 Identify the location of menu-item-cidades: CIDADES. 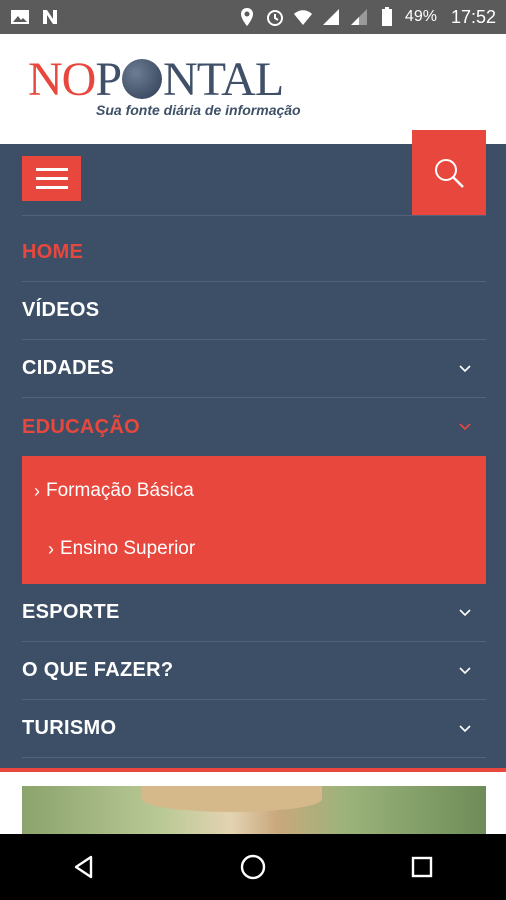
(254, 369).